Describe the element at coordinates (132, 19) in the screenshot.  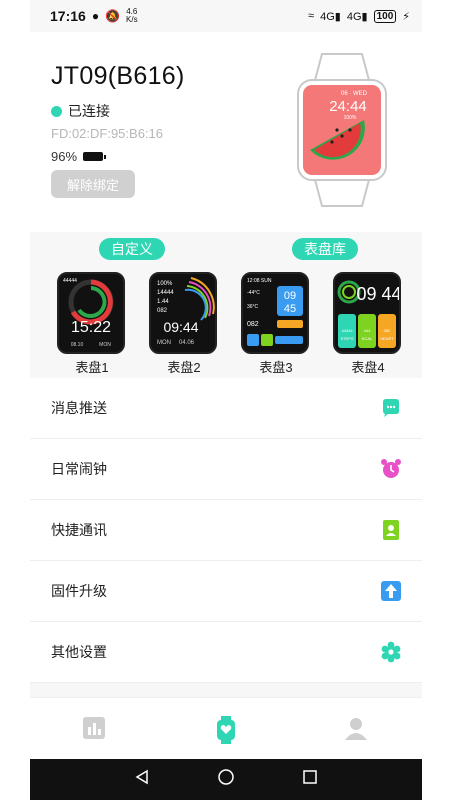
I see `speed-unit: K/s` at that location.